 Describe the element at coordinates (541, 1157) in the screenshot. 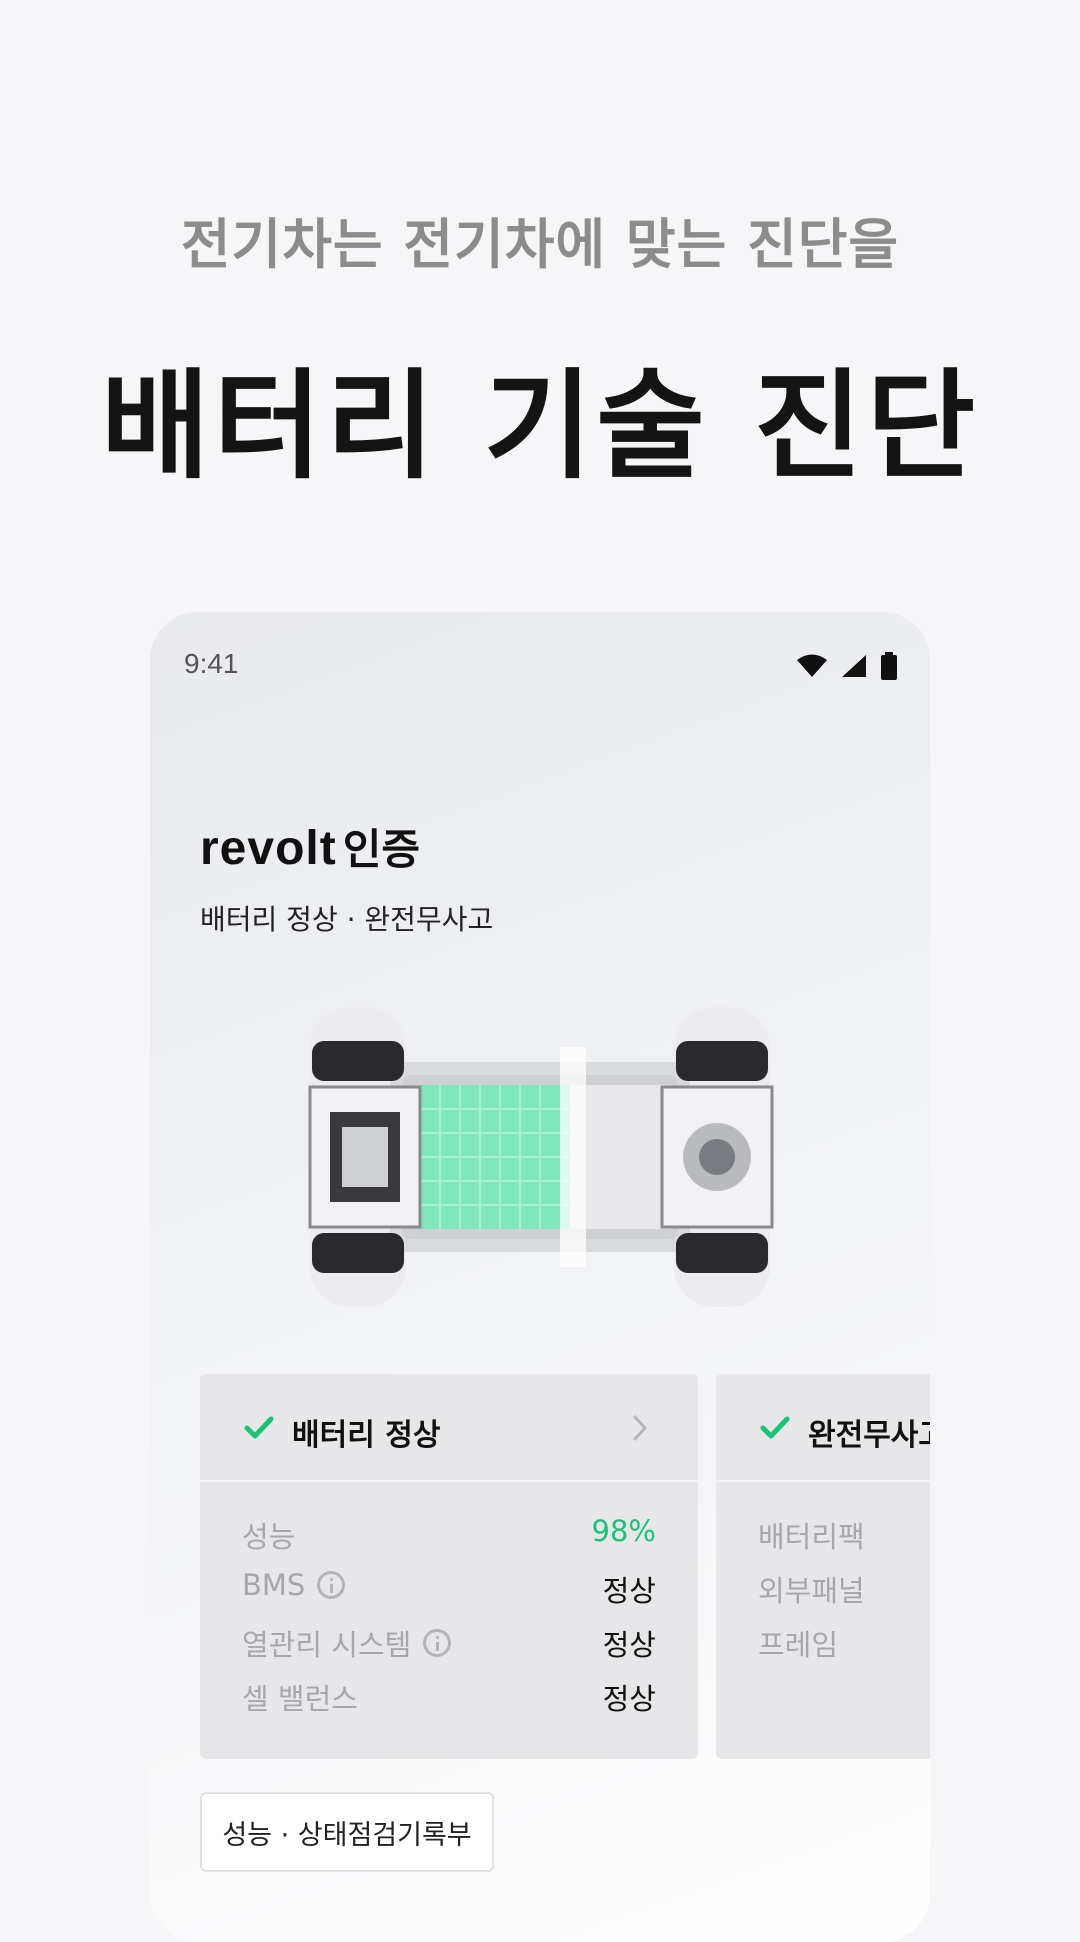

I see `ev-chassis-illustration` at that location.